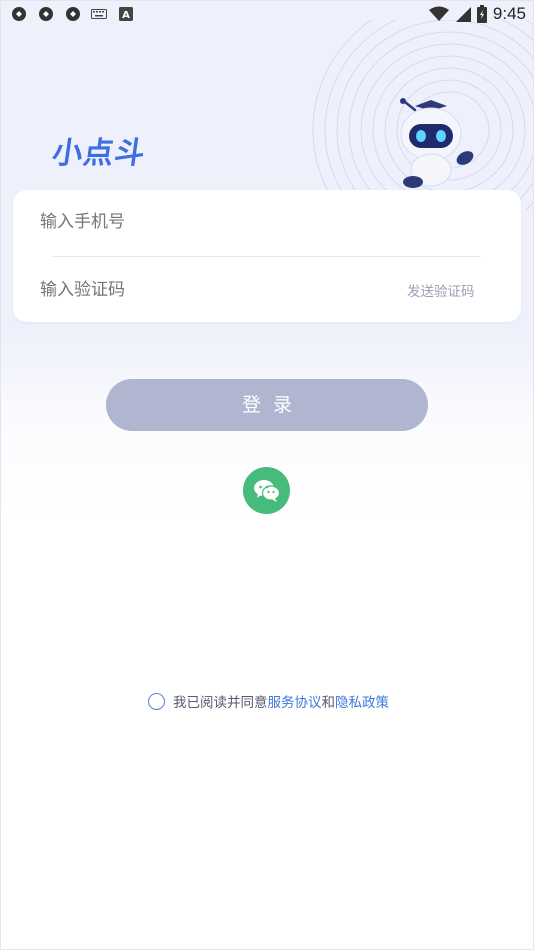 This screenshot has height=950, width=534. I want to click on login-form-card: 发送验证码, so click(267, 256).